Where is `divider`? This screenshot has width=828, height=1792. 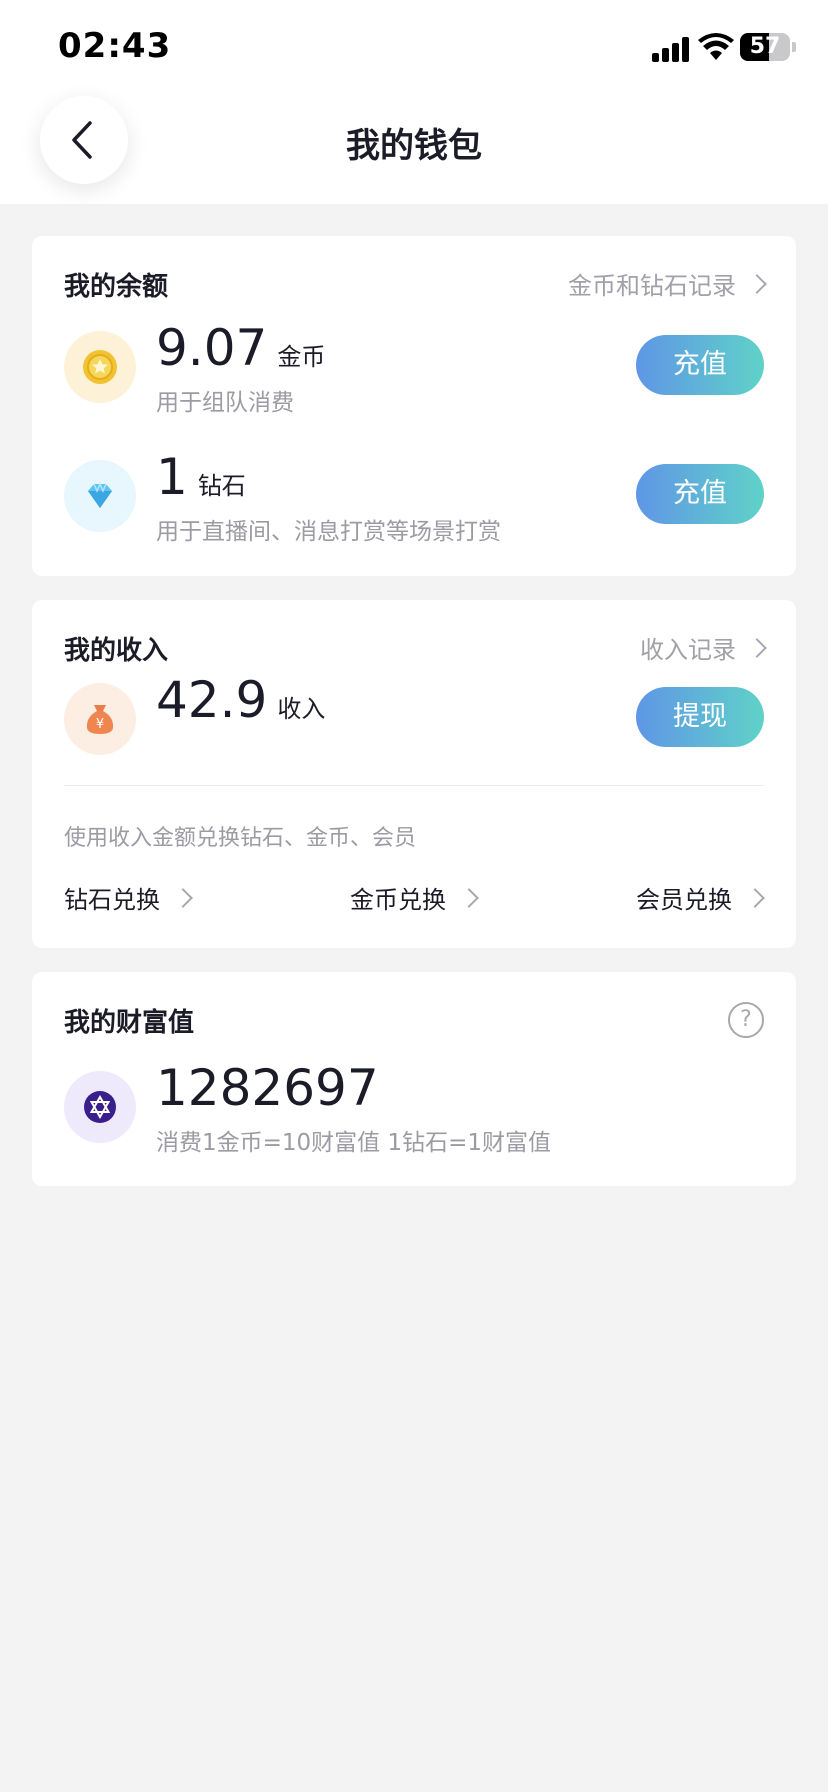 divider is located at coordinates (414, 785).